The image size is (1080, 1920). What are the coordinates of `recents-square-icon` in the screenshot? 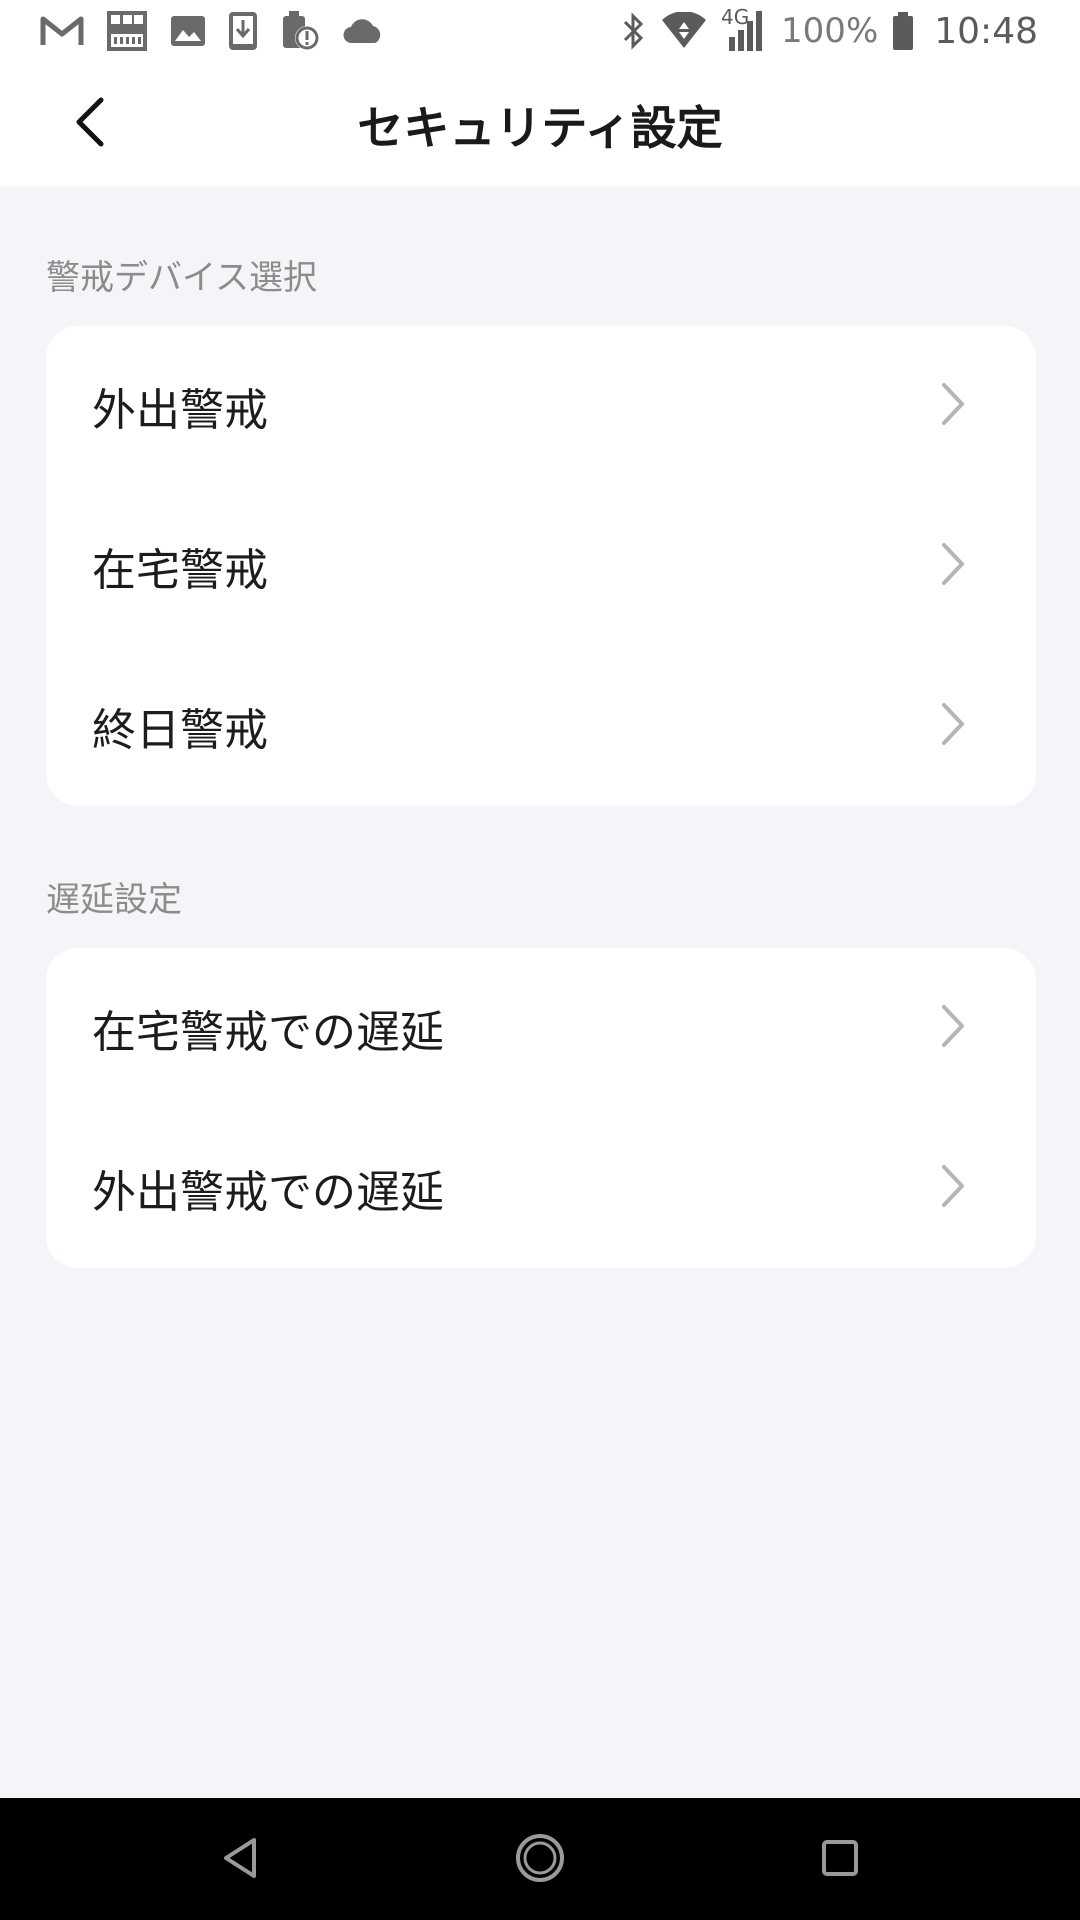 It's located at (840, 1860).